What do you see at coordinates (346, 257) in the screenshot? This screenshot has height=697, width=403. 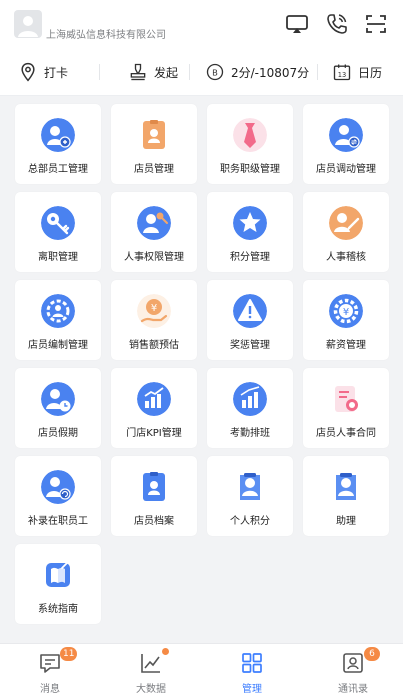 I see `module-label: 人事稽核` at bounding box center [346, 257].